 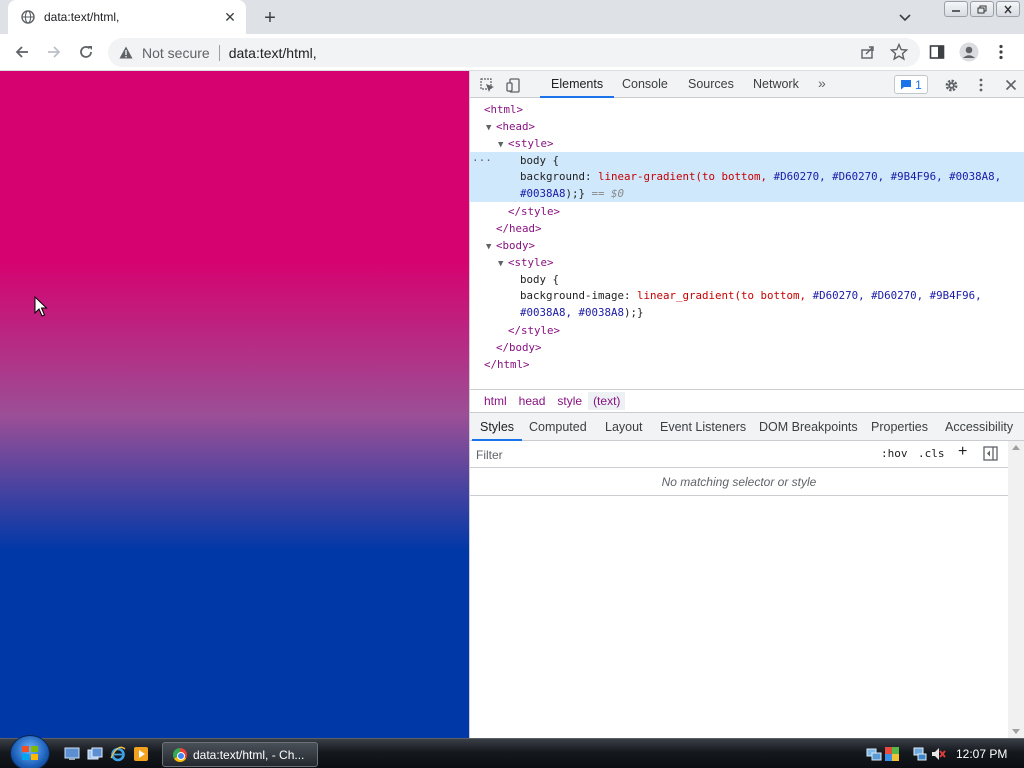 I want to click on bookmark-star-icon, so click(x=899, y=53).